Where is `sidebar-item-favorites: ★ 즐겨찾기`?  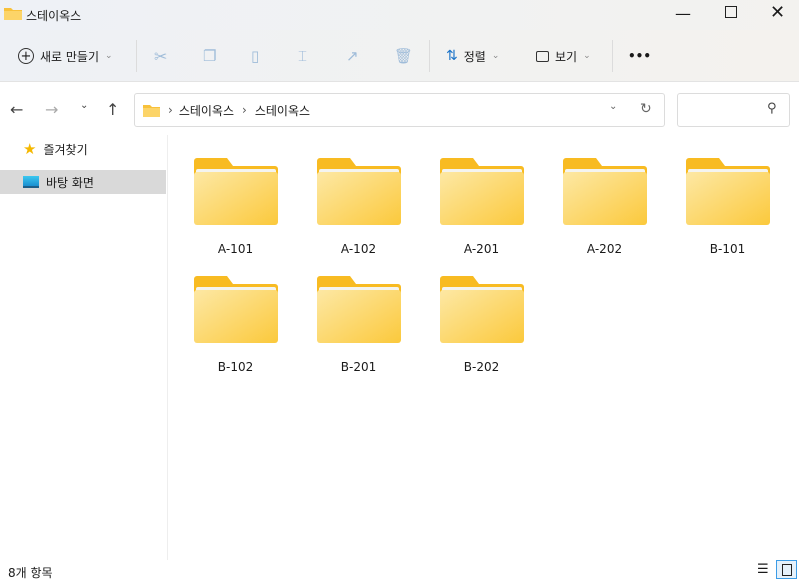
sidebar-item-favorites: ★ 즐겨찾기 is located at coordinates (83, 149).